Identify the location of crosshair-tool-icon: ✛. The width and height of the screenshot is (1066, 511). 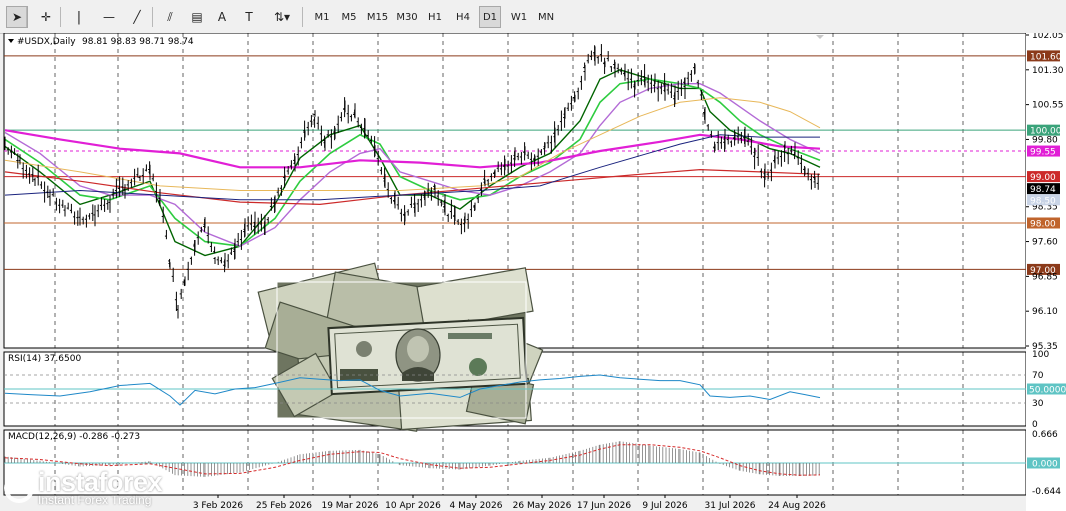
(46, 17).